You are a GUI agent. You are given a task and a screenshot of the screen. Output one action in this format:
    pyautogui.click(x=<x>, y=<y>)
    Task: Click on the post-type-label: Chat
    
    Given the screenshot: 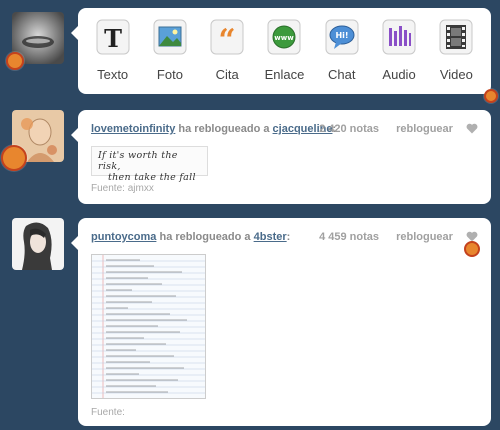 What is the action you would take?
    pyautogui.click(x=342, y=74)
    